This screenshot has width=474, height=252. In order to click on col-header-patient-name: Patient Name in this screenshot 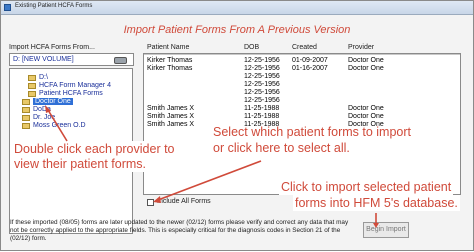, I will do `click(168, 47)`.